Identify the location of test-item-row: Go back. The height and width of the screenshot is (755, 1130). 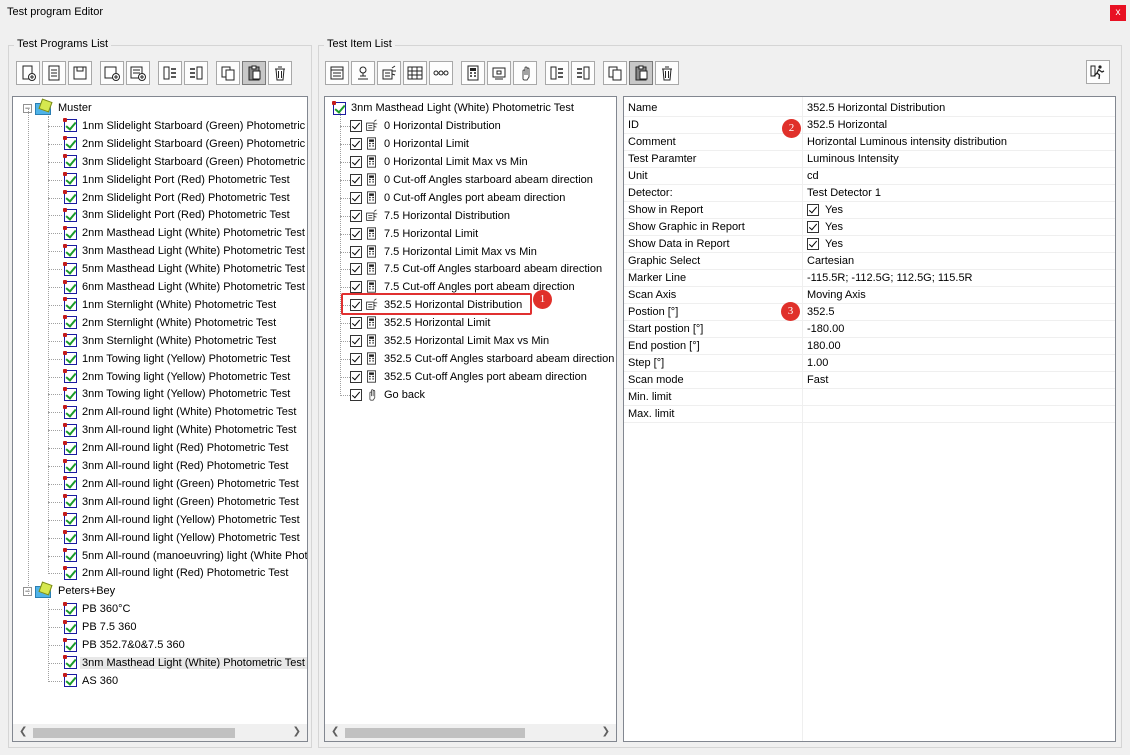
(388, 395).